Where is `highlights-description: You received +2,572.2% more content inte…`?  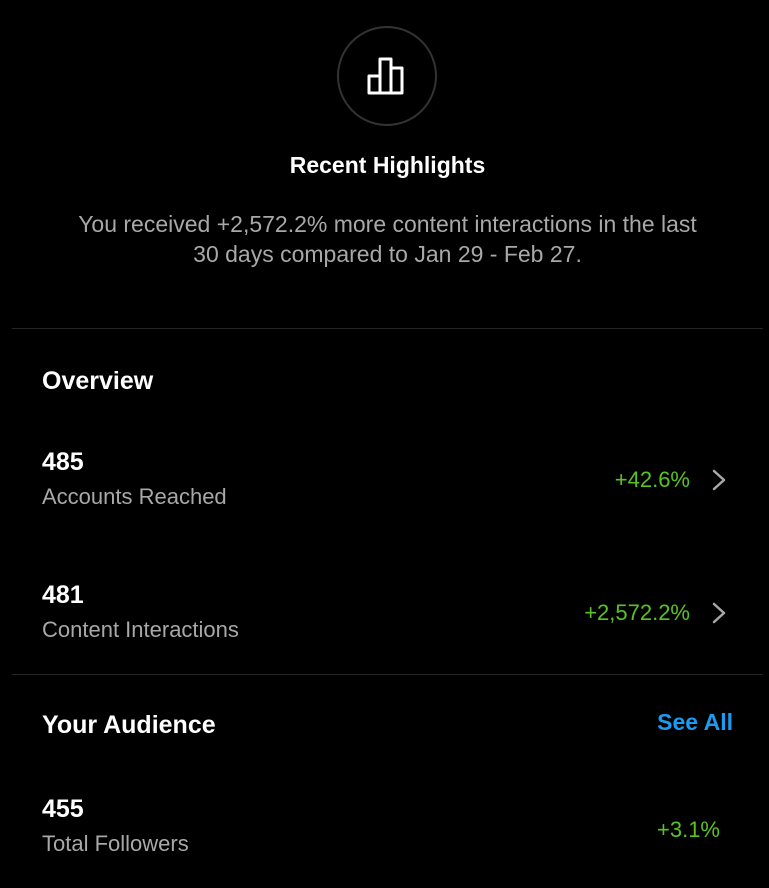 highlights-description: You received +2,572.2% more content inte… is located at coordinates (387, 239).